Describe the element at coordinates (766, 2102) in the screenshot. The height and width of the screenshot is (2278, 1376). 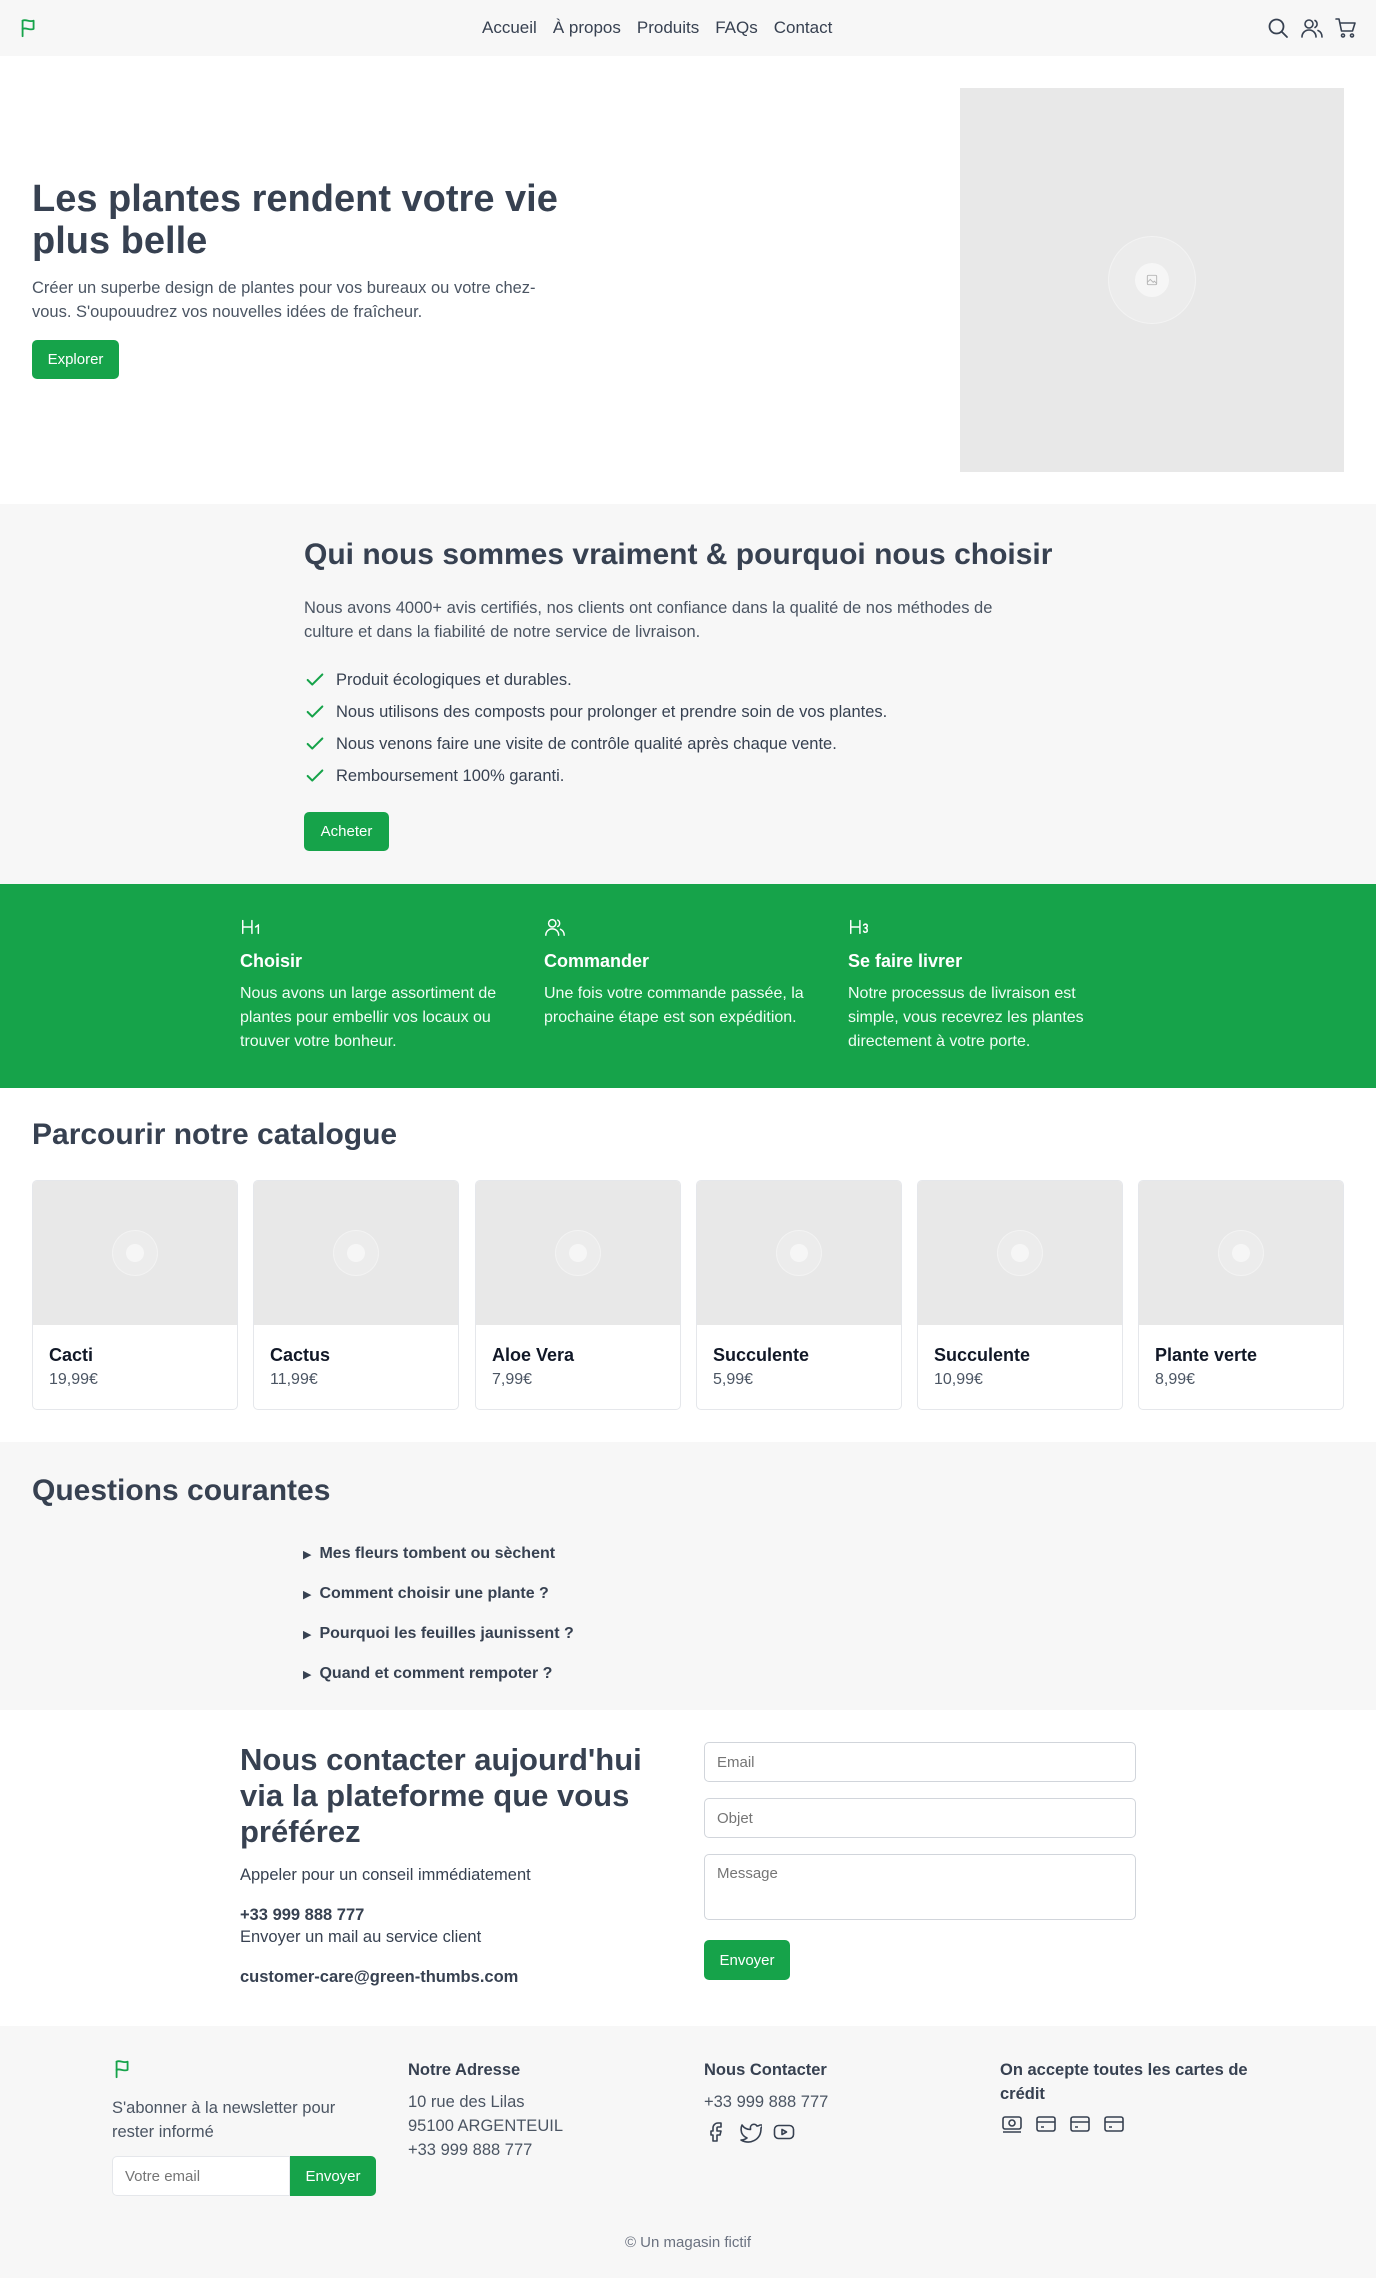
I see `footer-contact-phone: +33 999 888 777` at that location.